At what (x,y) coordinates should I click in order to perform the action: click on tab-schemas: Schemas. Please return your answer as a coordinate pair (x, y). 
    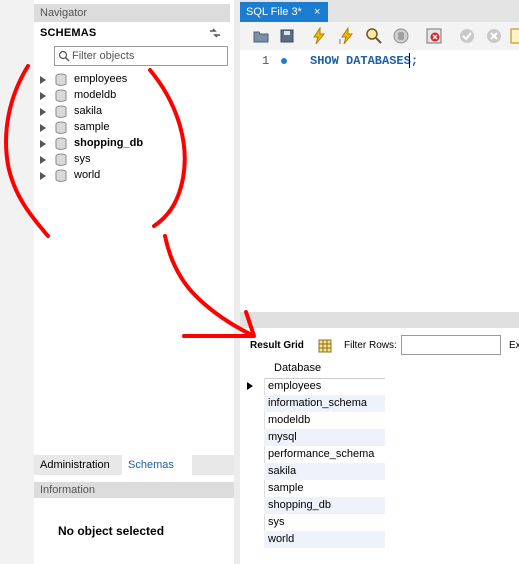
    Looking at the image, I should click on (157, 465).